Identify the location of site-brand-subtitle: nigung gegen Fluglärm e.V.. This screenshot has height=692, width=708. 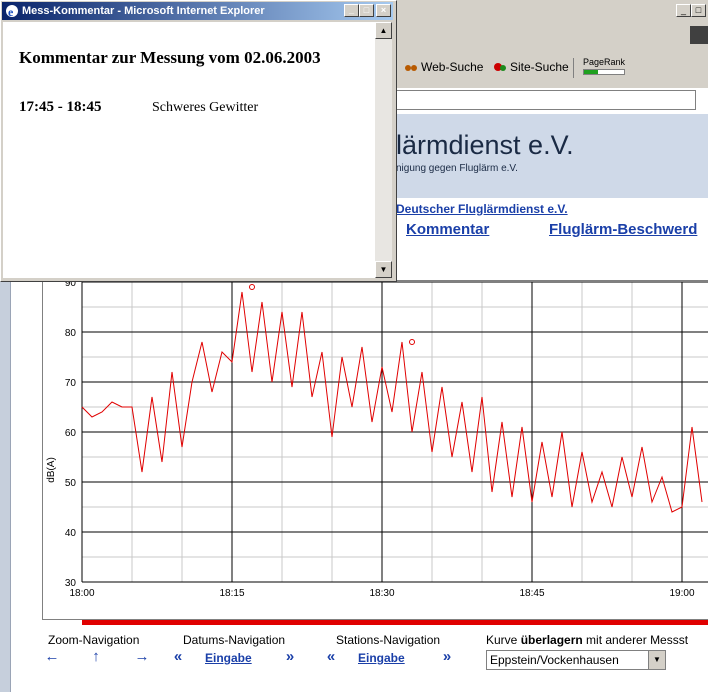
(457, 168).